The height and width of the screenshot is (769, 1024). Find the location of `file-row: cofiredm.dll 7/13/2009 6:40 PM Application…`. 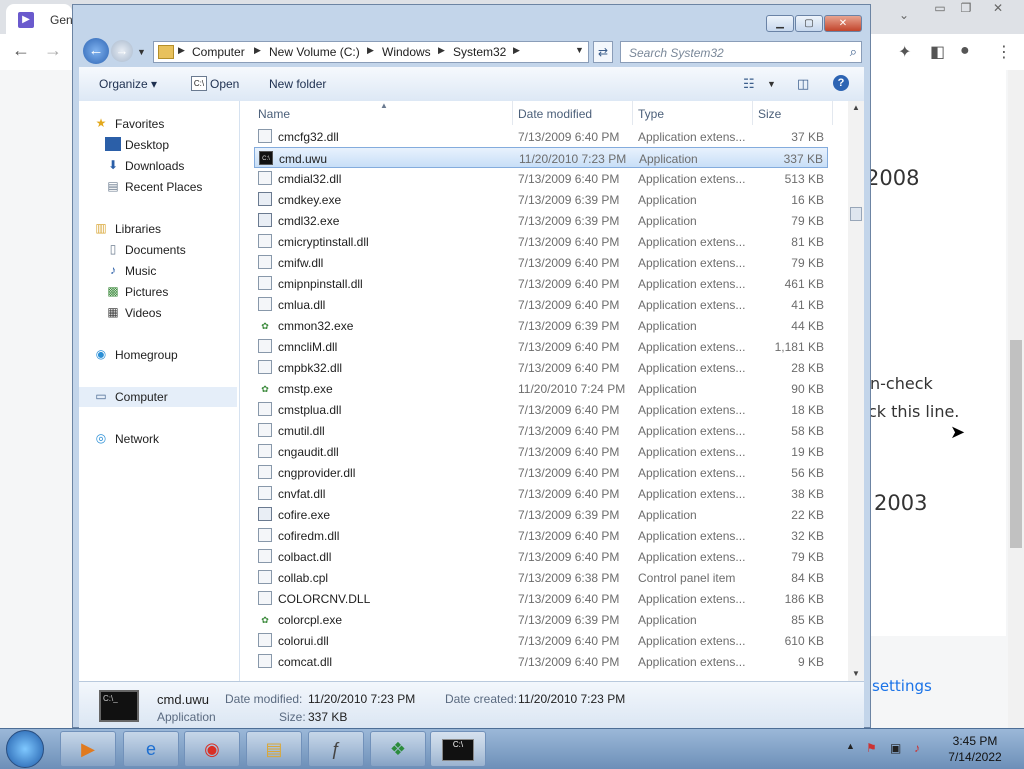

file-row: cofiredm.dll 7/13/2009 6:40 PM Application… is located at coordinates (541, 535).